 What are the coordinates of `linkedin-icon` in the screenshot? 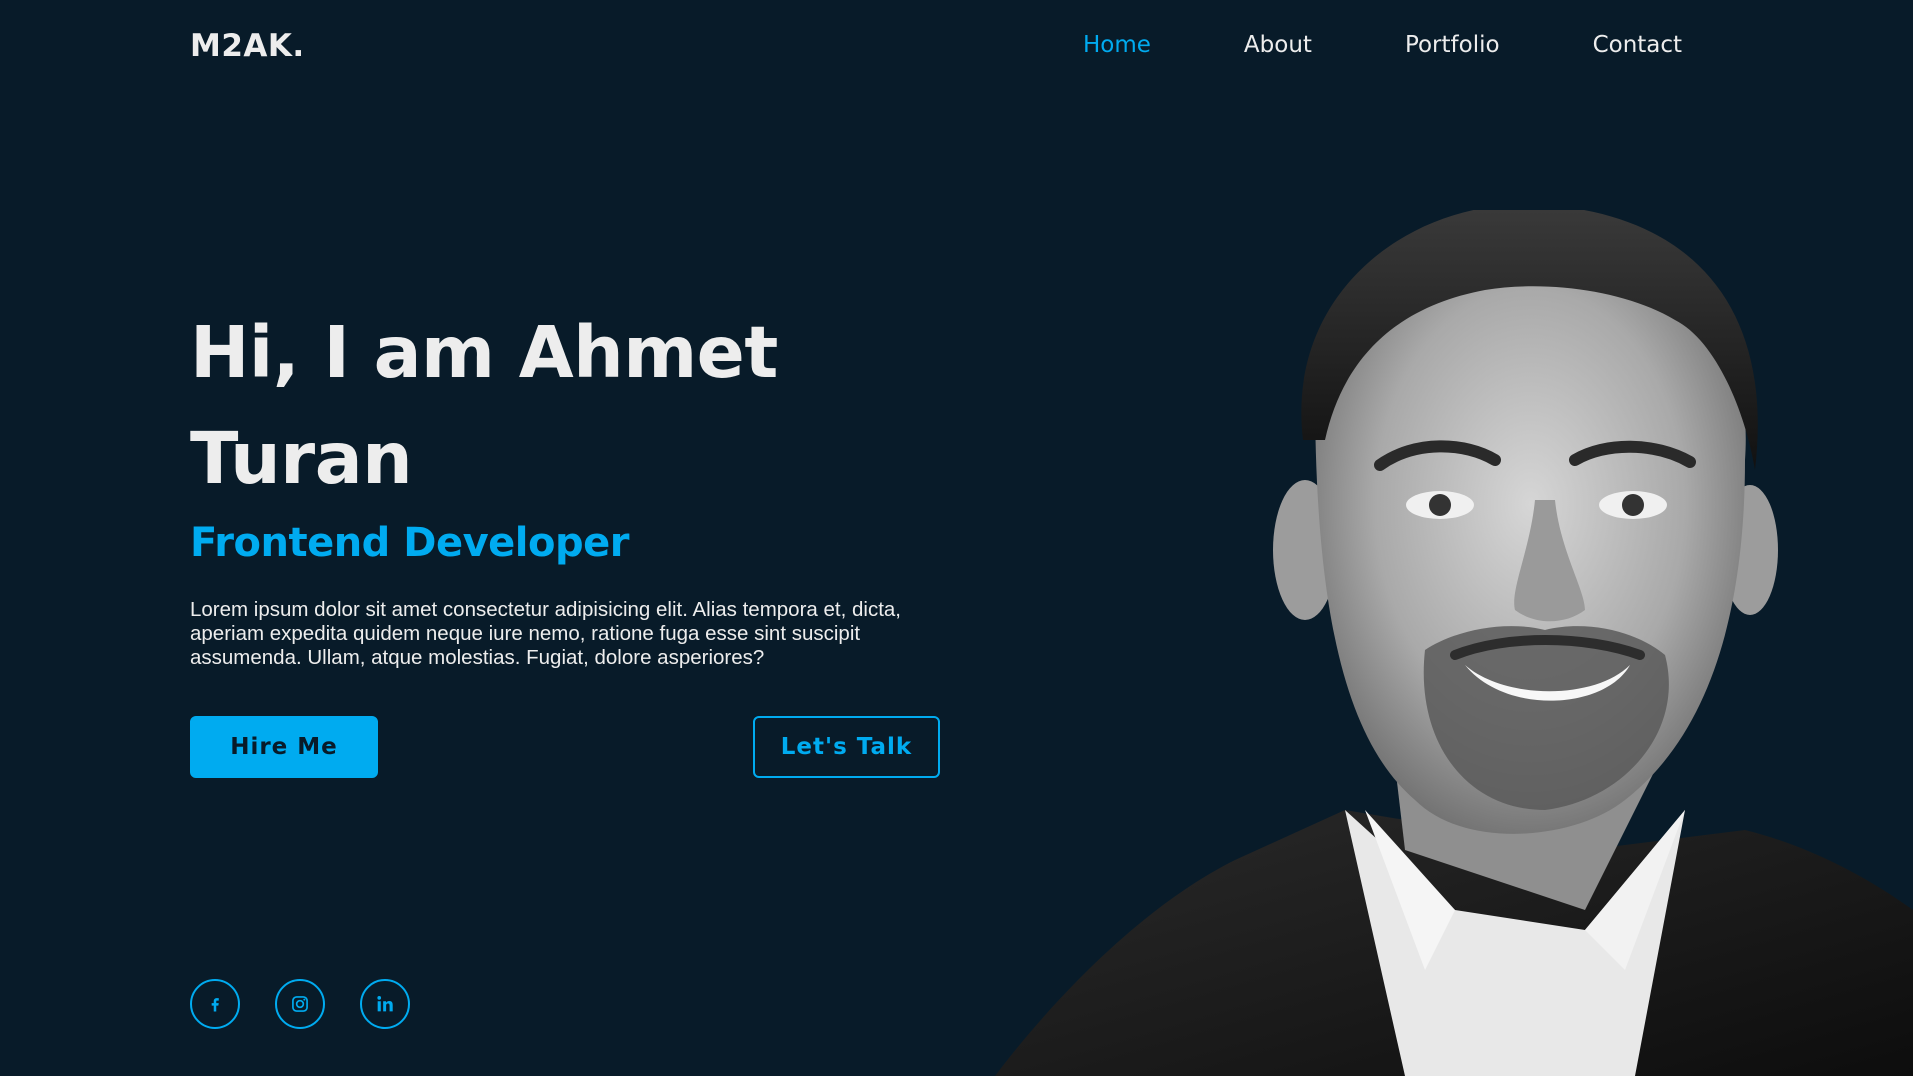 It's located at (385, 1004).